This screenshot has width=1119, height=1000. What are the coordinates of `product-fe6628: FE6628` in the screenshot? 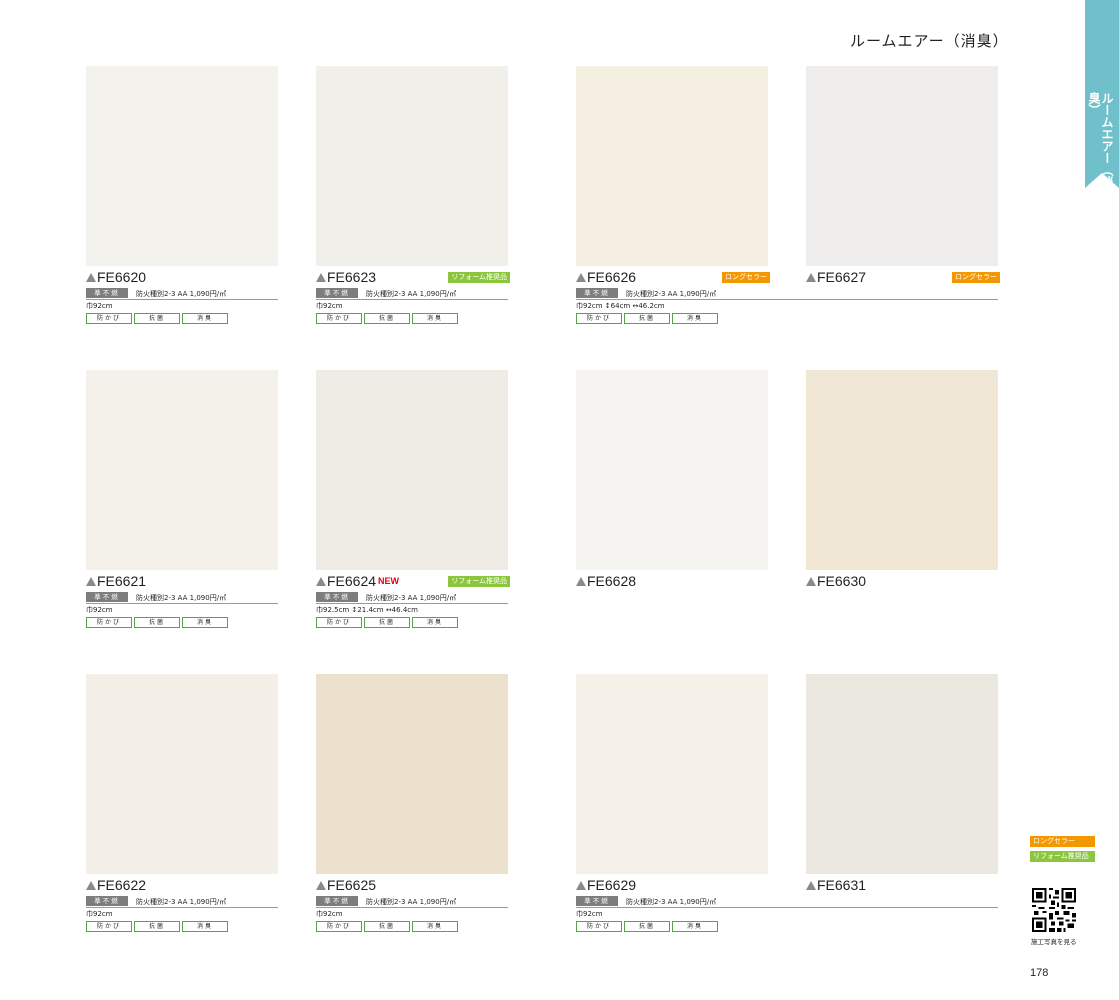 It's located at (672, 505).